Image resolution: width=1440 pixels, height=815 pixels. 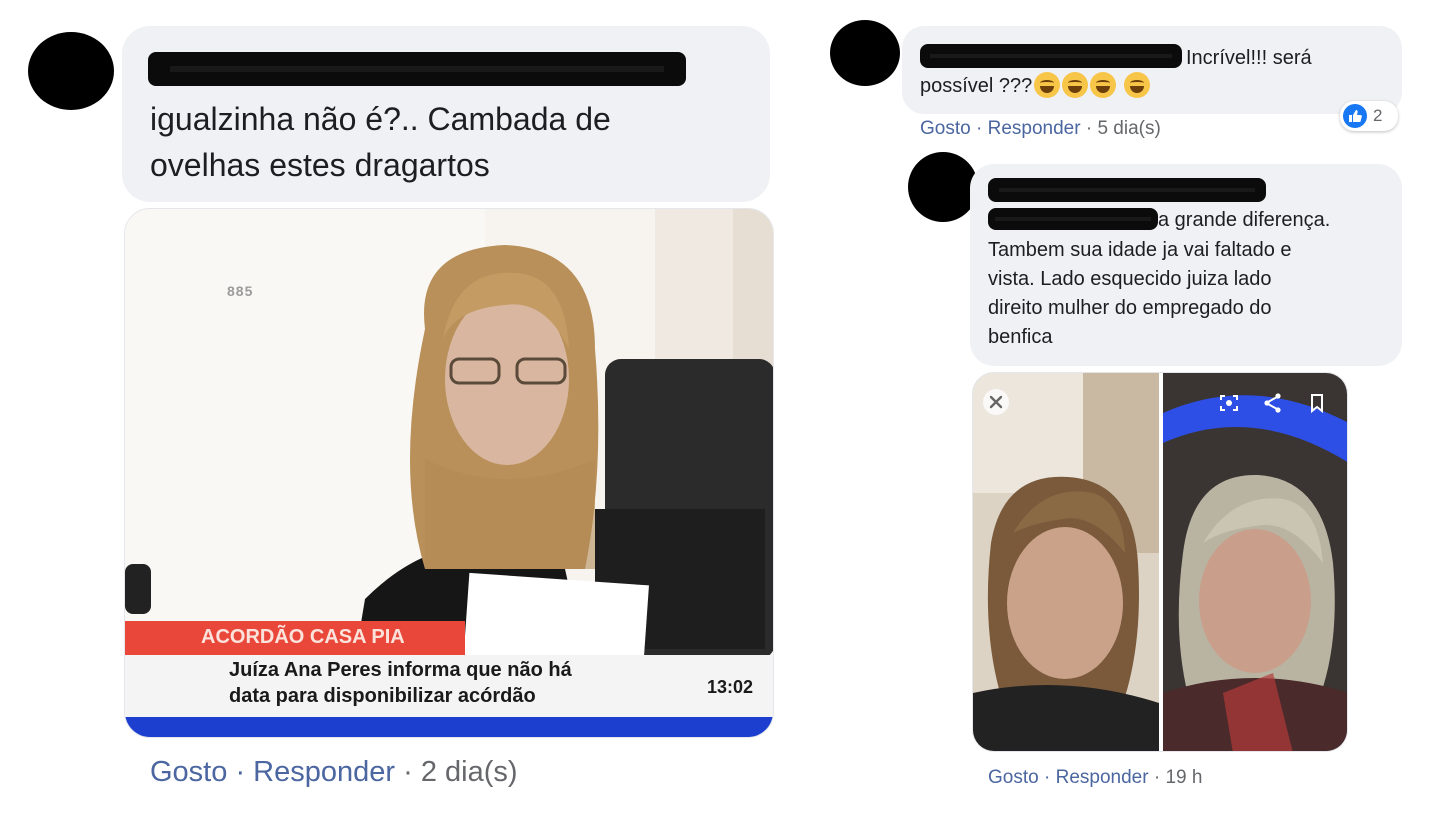 I want to click on caption-line: Juíza Ana Peres informa que não há, so click(x=400, y=670).